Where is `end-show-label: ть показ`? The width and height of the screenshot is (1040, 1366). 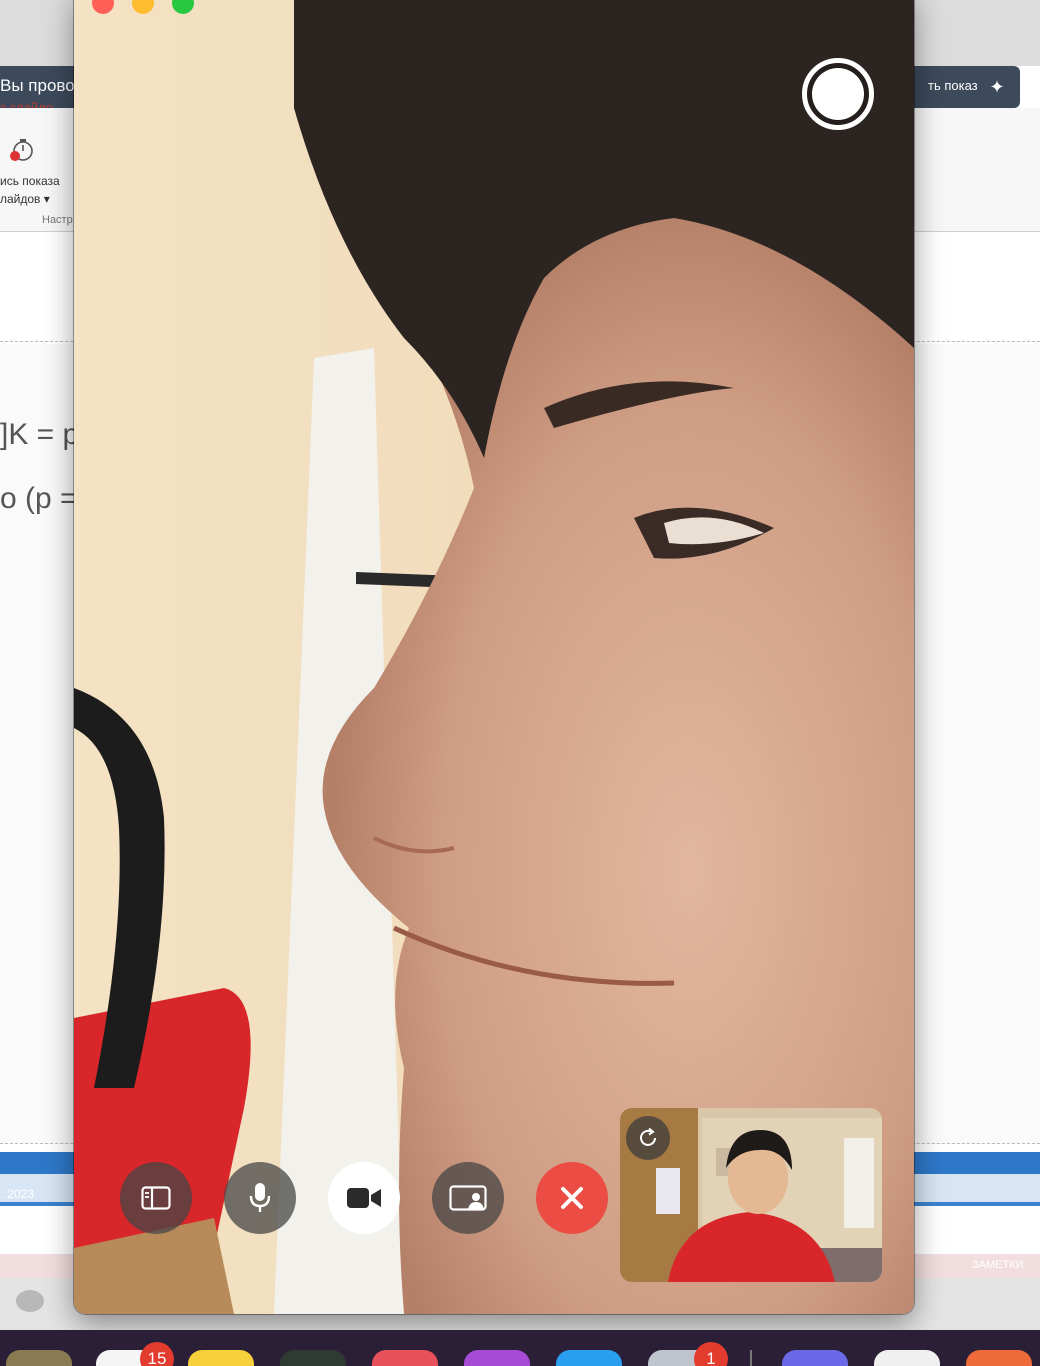 end-show-label: ть показ is located at coordinates (953, 85).